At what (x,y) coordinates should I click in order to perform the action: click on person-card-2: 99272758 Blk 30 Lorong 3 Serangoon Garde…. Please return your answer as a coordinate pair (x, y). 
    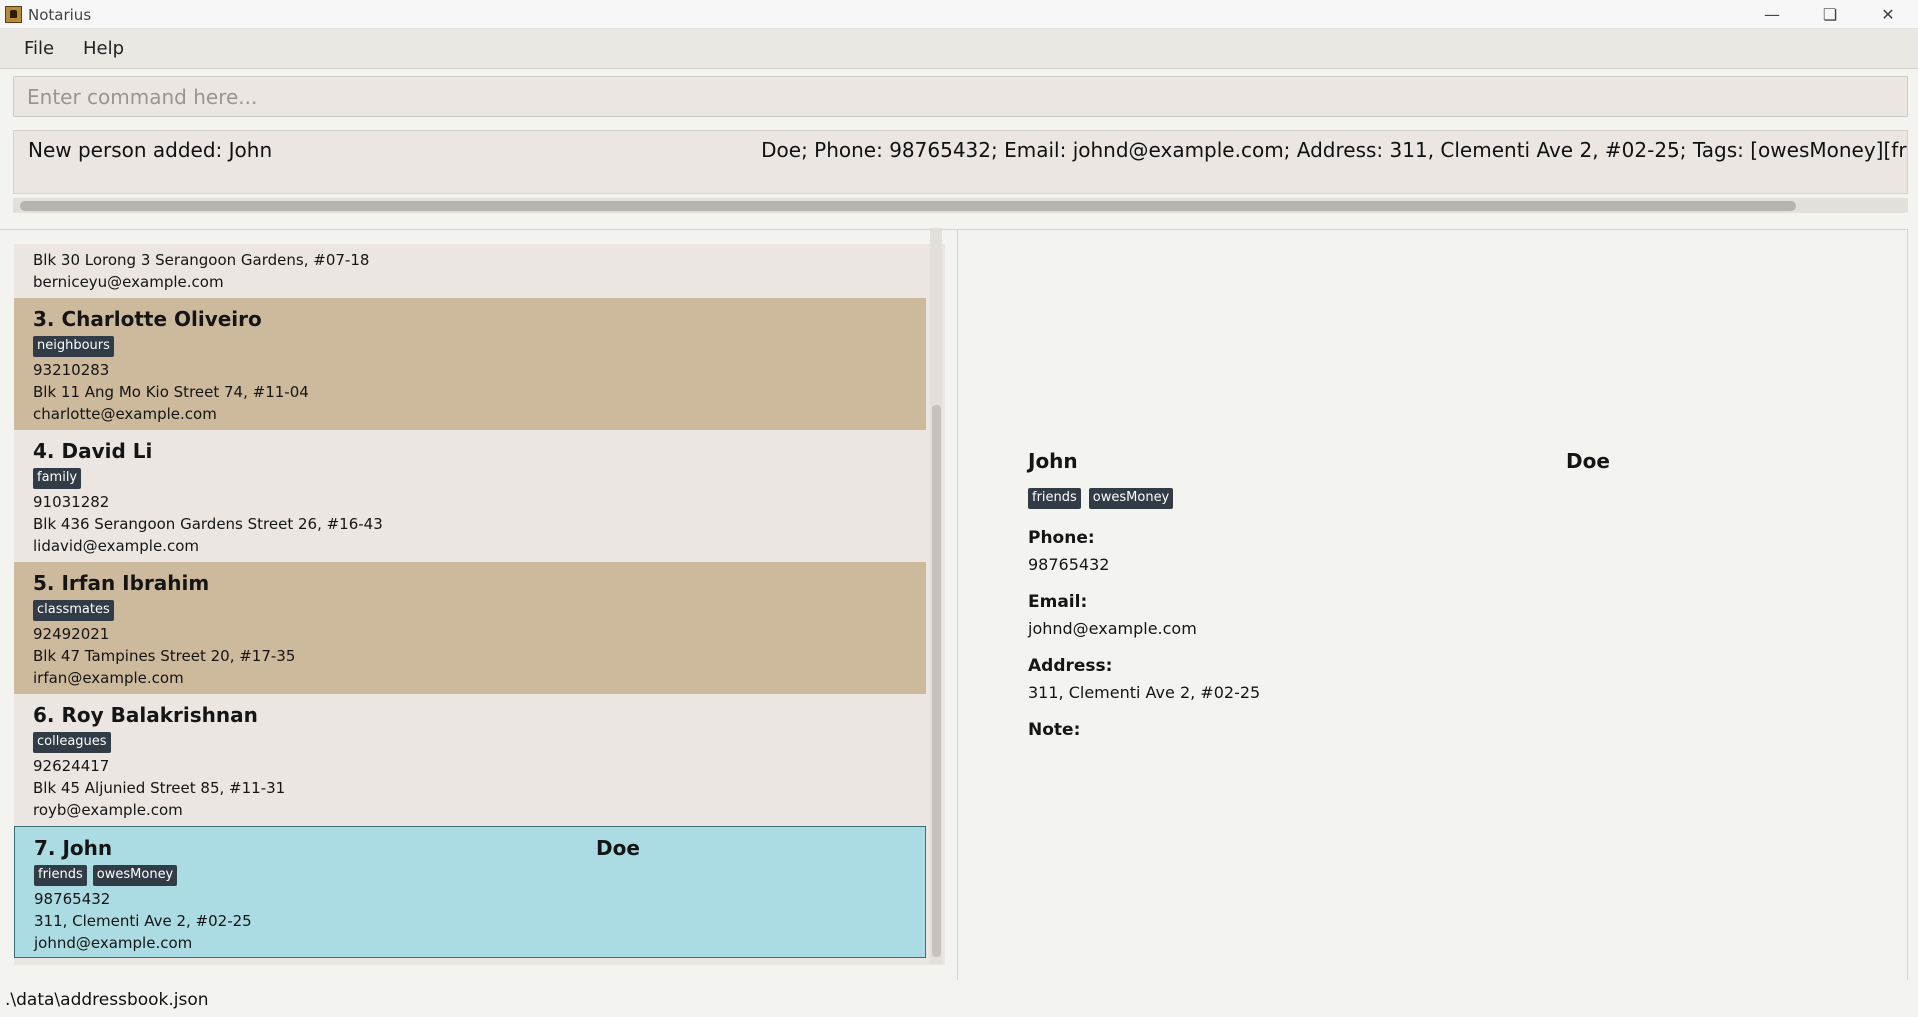
    Looking at the image, I should click on (470, 271).